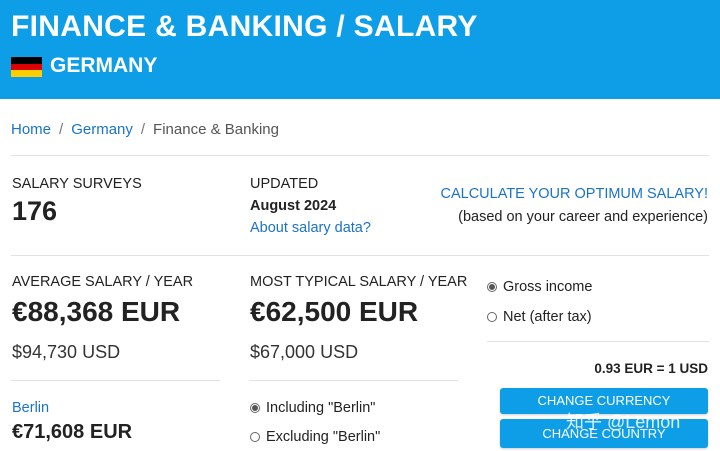  Describe the element at coordinates (66, 352) in the screenshot. I see `average-salary-usd: $94,730 USD` at that location.